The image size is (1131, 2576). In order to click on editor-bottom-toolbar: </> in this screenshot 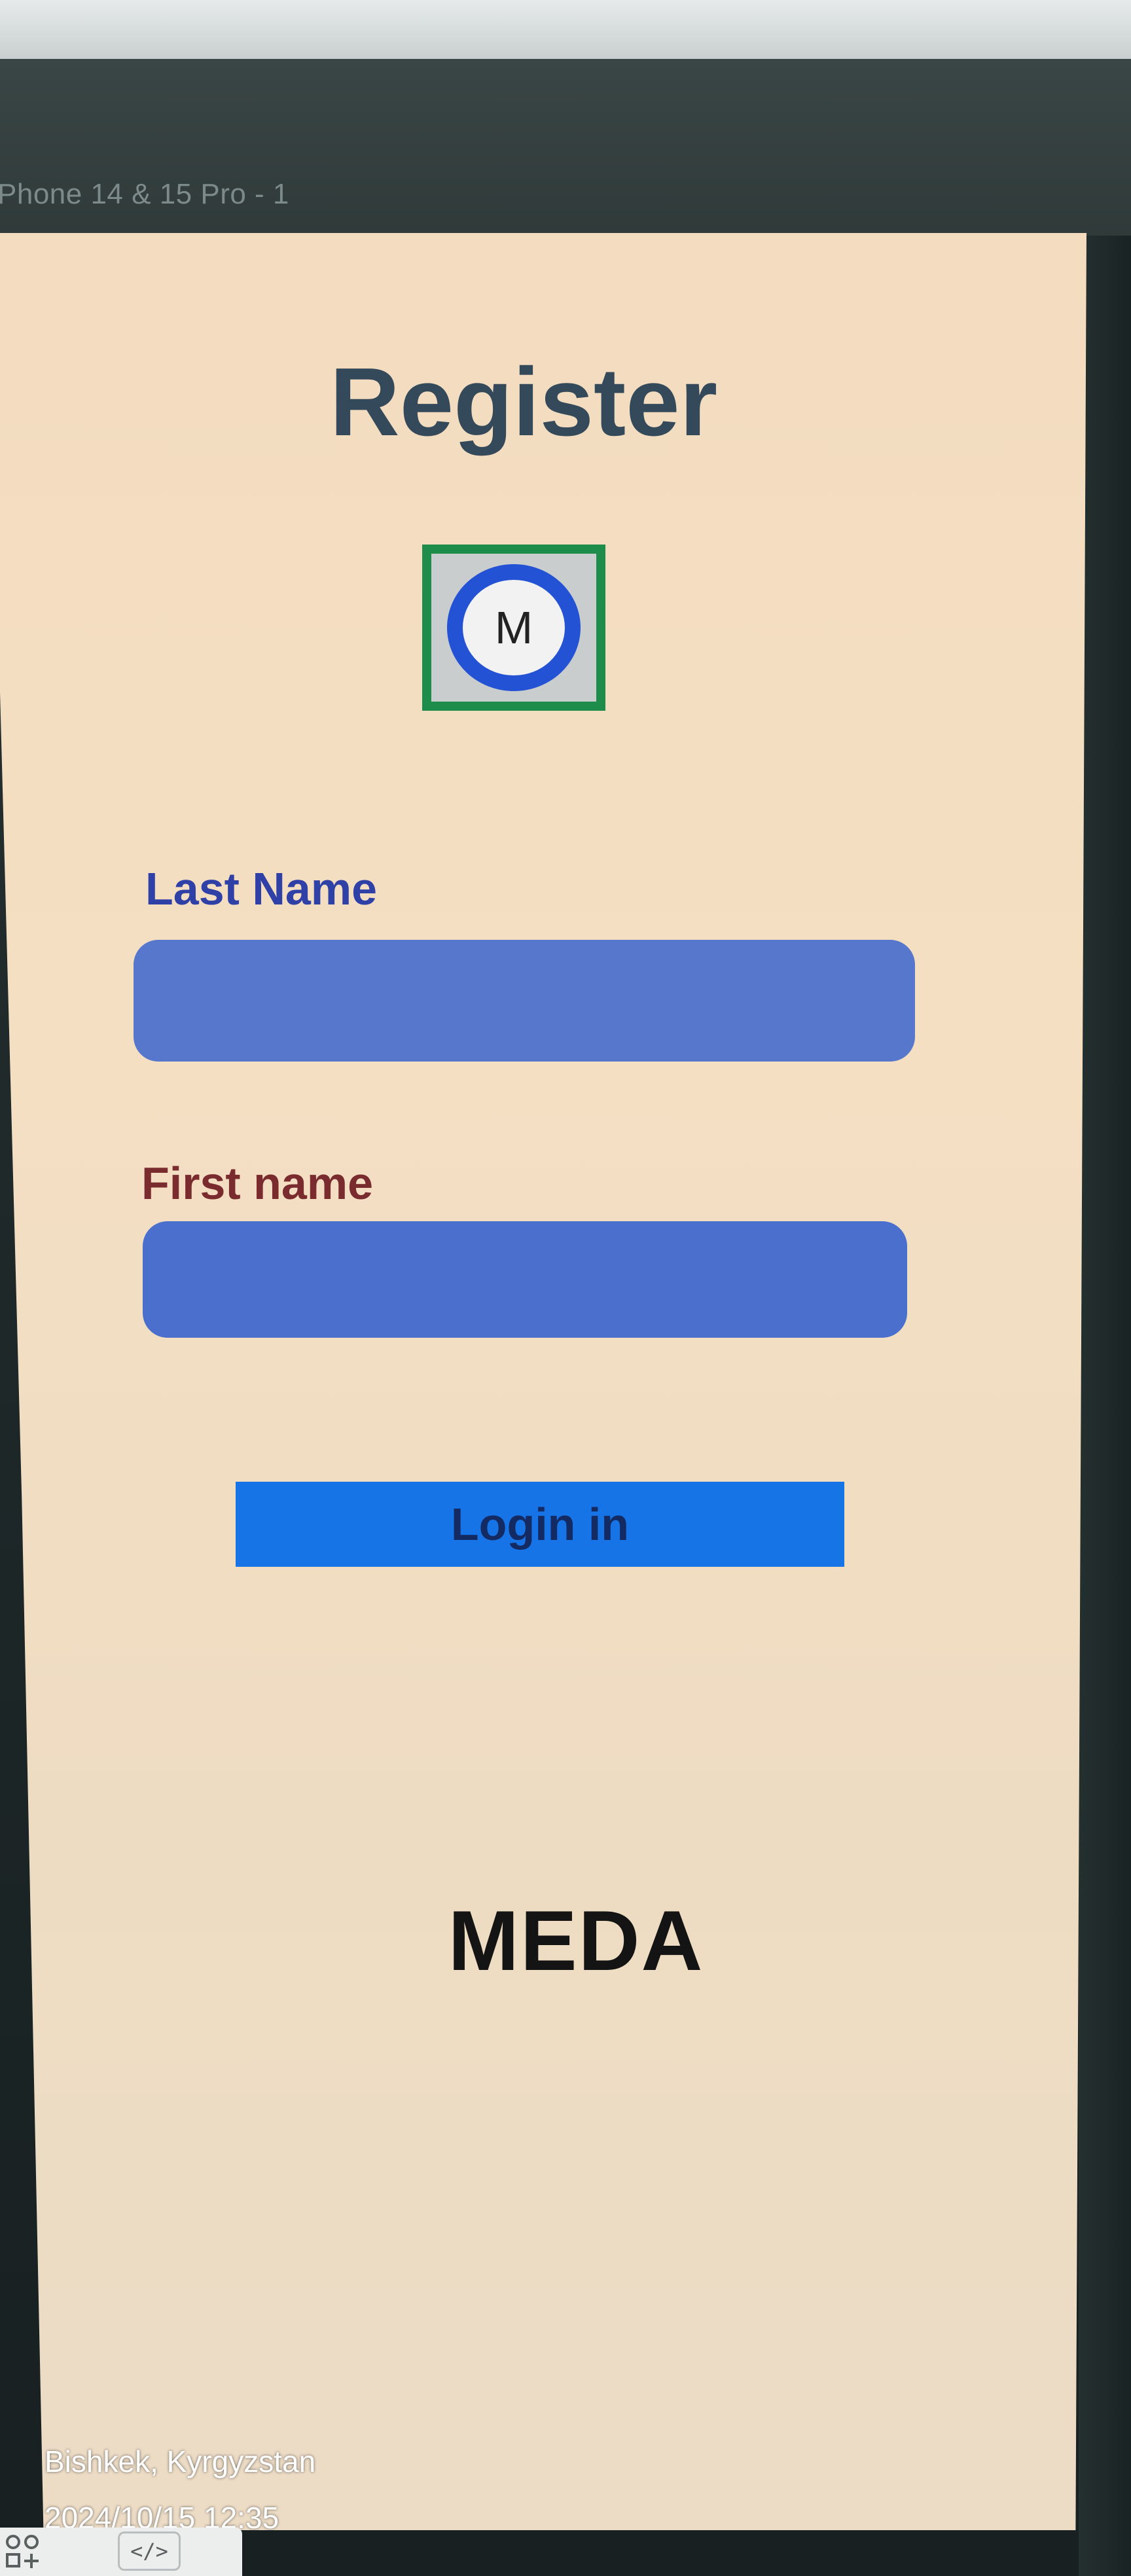, I will do `click(121, 2552)`.